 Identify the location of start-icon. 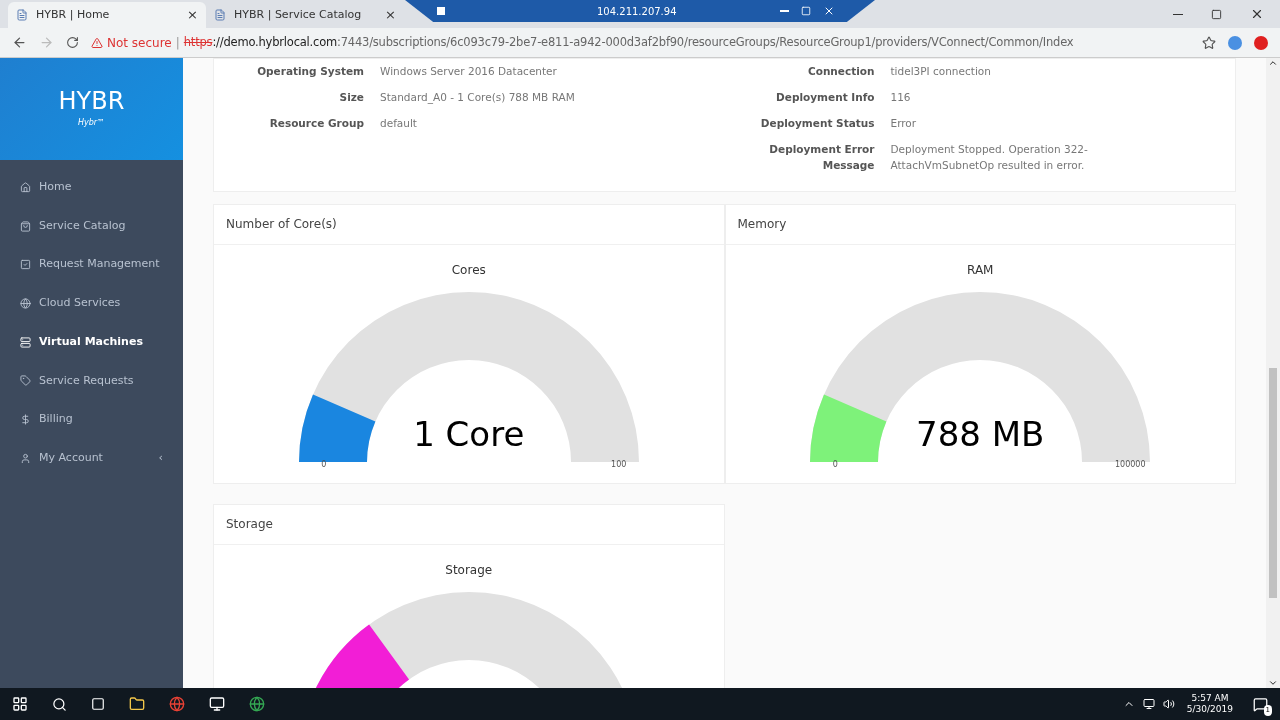
(20, 704).